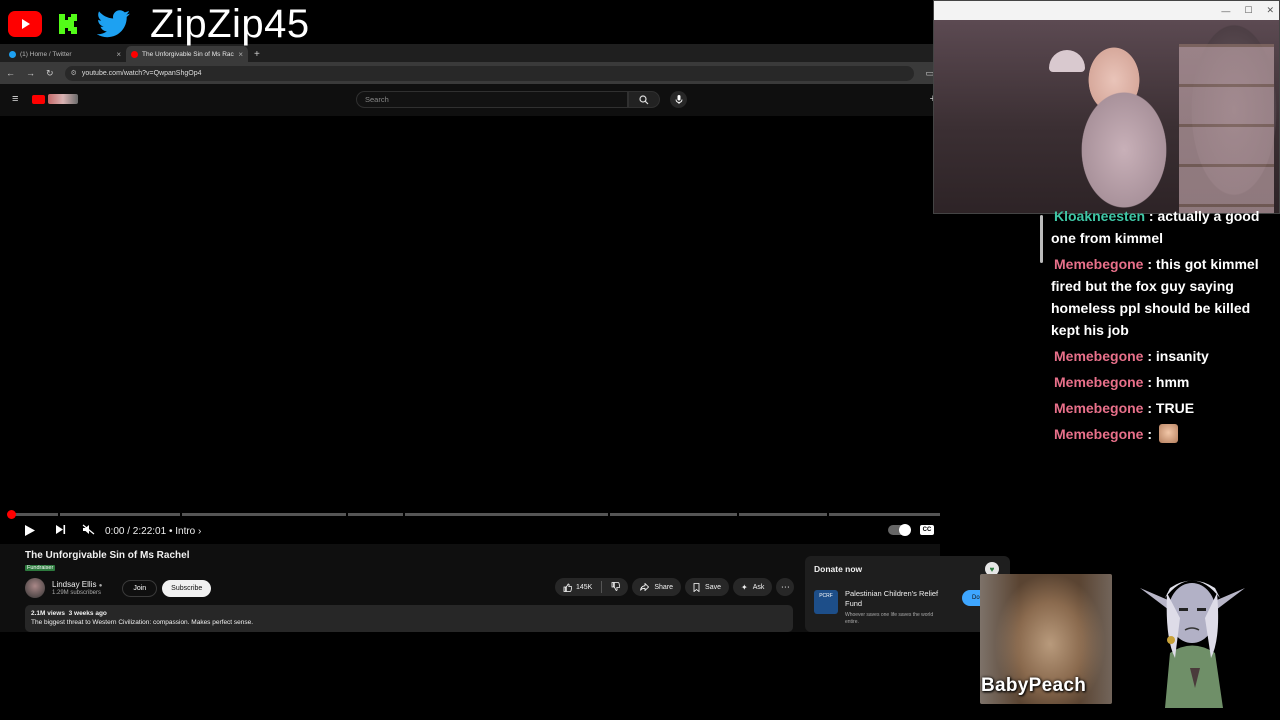  What do you see at coordinates (838, 569) in the screenshot?
I see `donate-title: Donate now` at bounding box center [838, 569].